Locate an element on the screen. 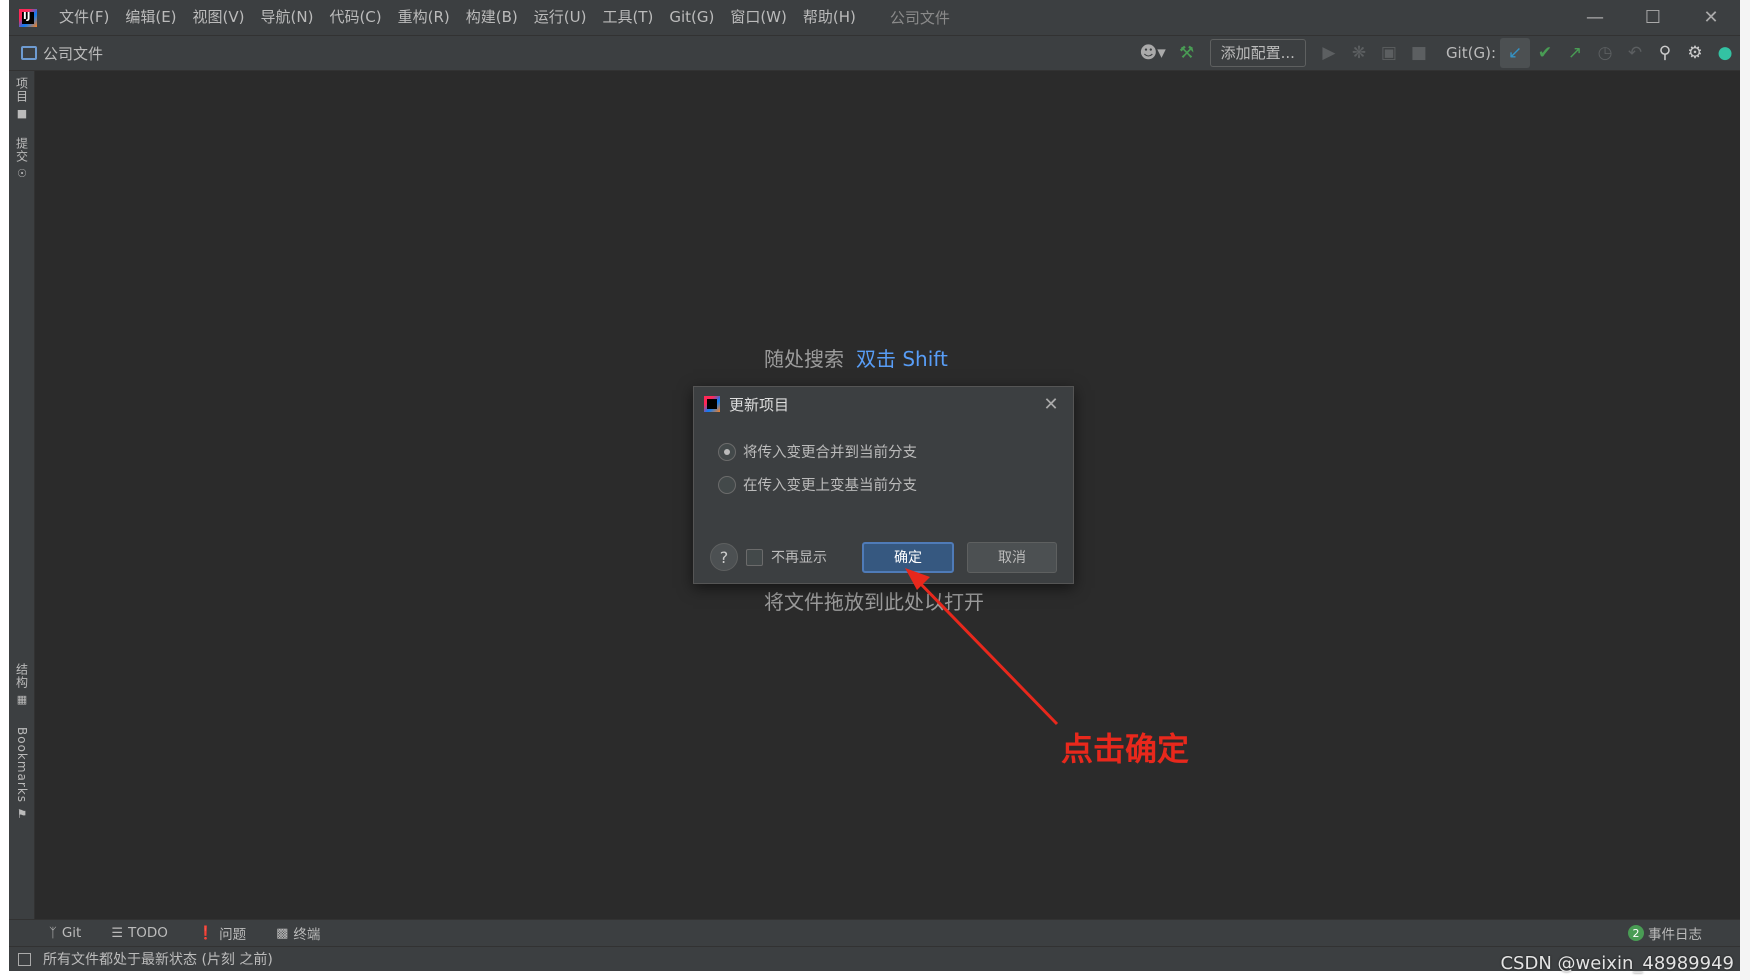  tool-tab-commit: 提交 ☉ is located at coordinates (22, 158).